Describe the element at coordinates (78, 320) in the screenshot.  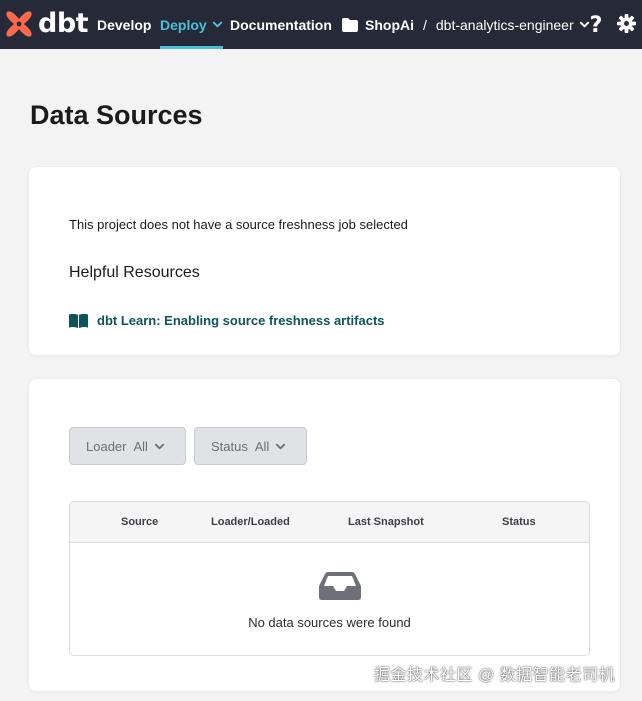
I see `book-open-icon` at that location.